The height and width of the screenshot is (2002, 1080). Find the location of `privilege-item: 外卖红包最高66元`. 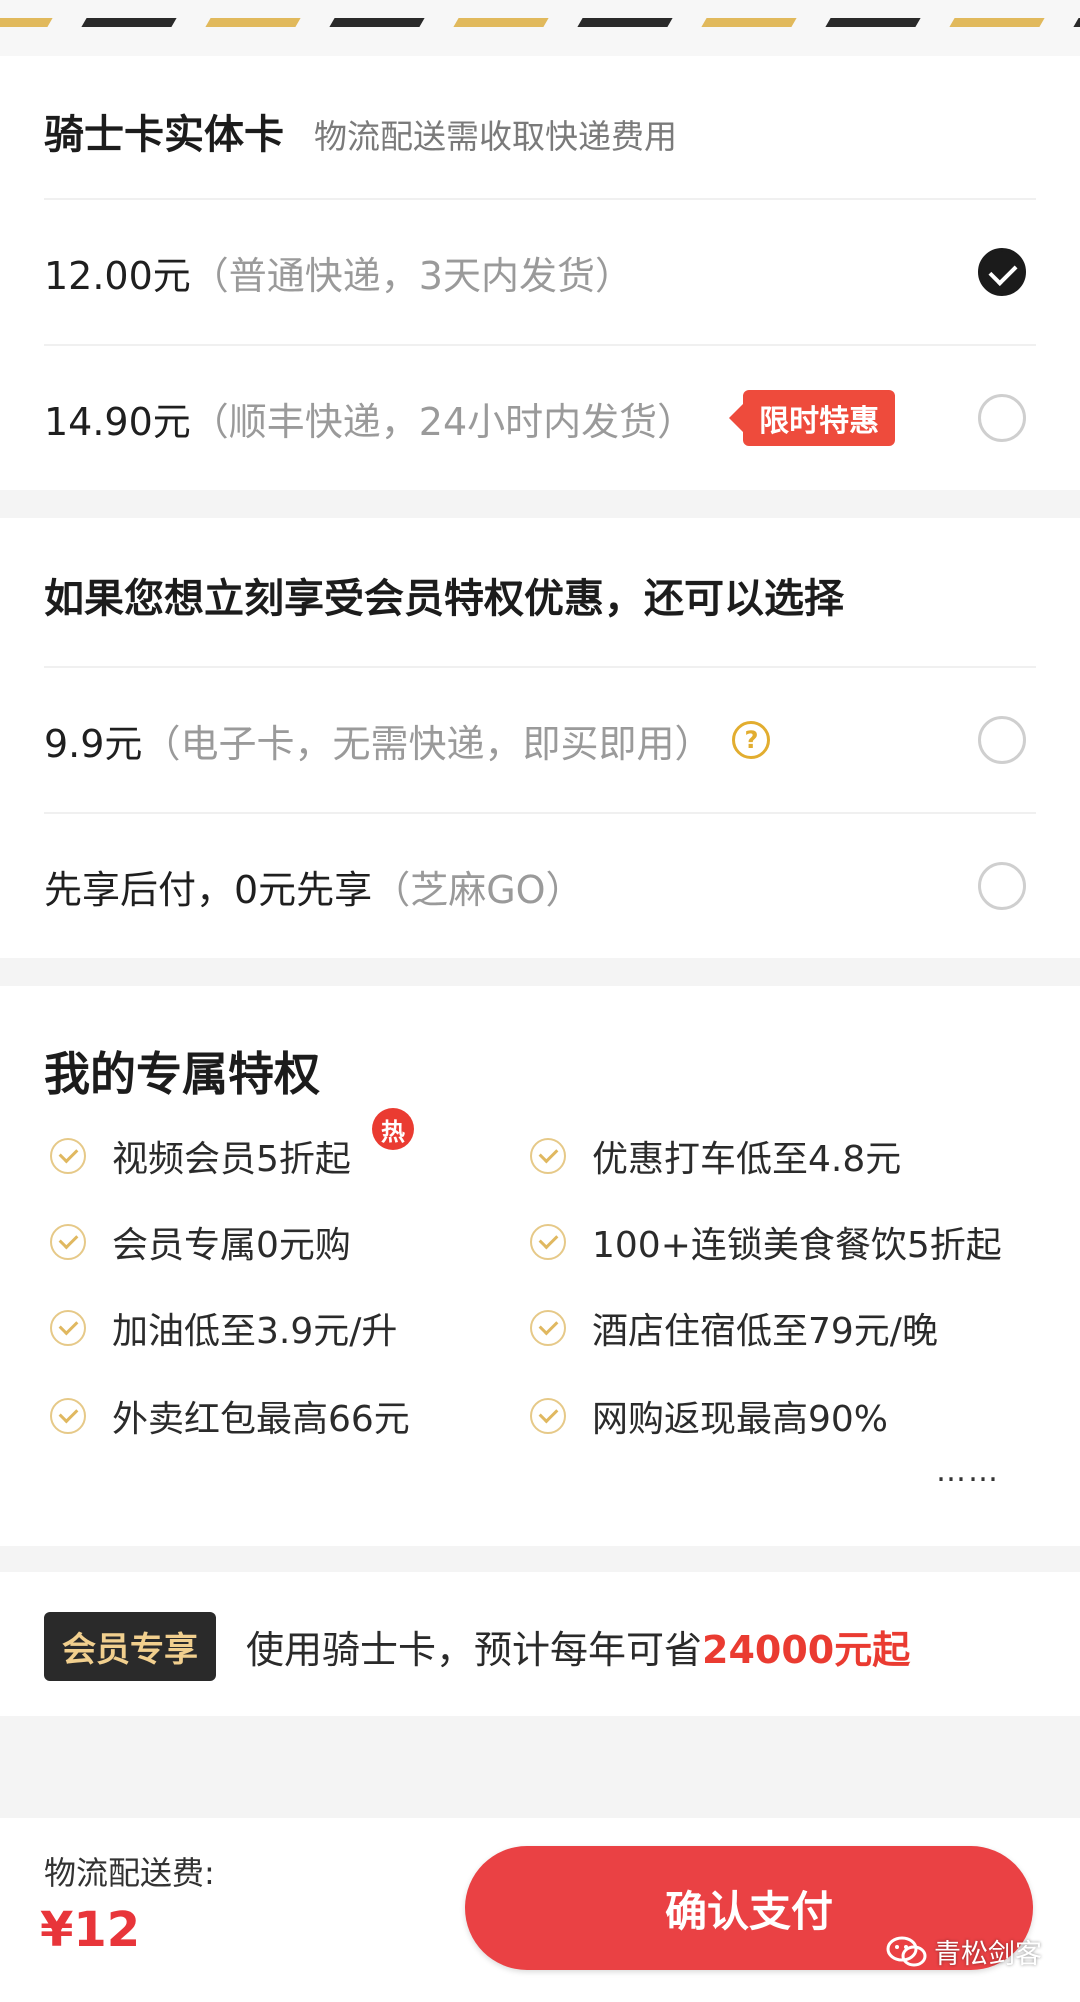

privilege-item: 外卖红包最高66元 is located at coordinates (230, 1416).